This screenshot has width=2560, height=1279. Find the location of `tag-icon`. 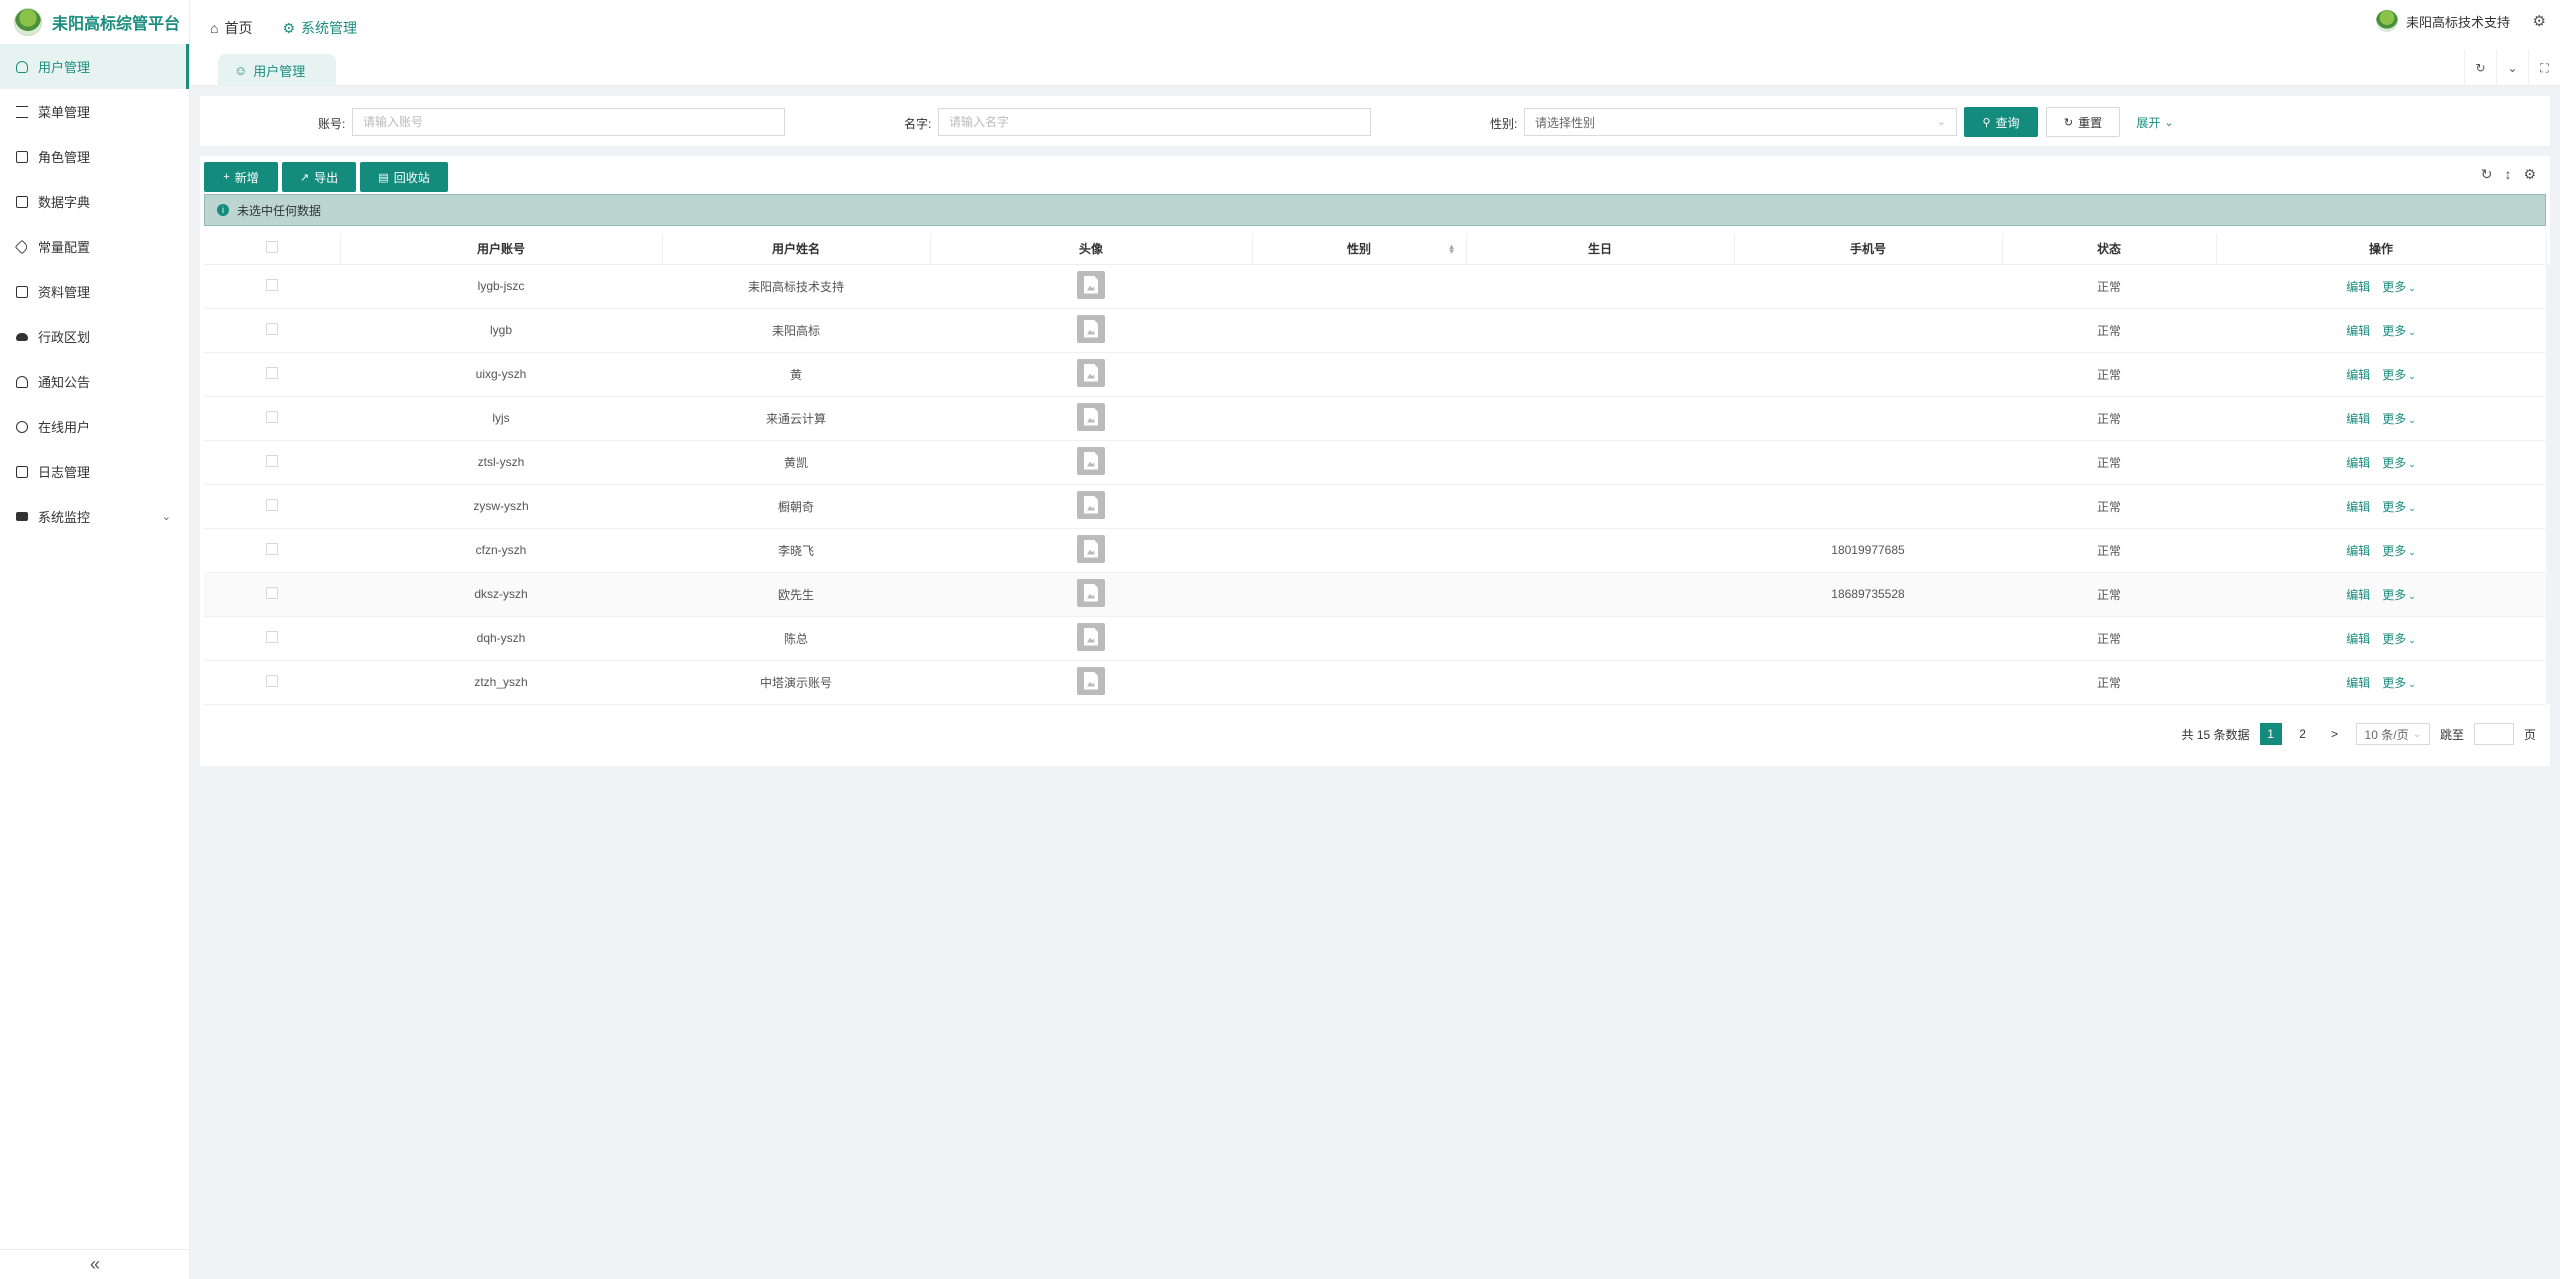

tag-icon is located at coordinates (22, 246).